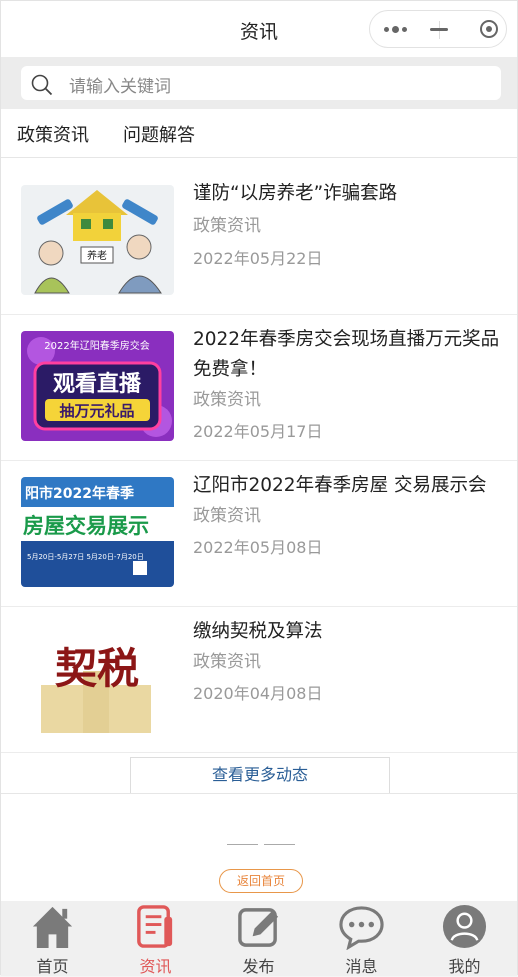 The image size is (518, 977). Describe the element at coordinates (464, 926) in the screenshot. I see `user-icon` at that location.